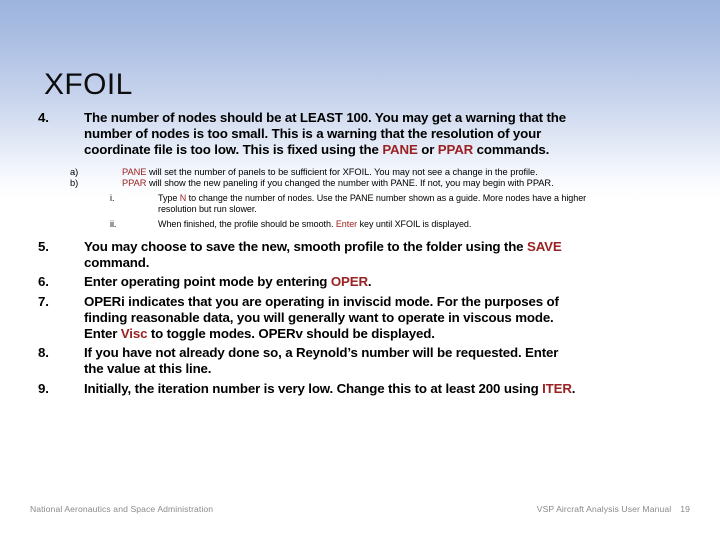  I want to click on keyword-visc: Visc, so click(134, 334).